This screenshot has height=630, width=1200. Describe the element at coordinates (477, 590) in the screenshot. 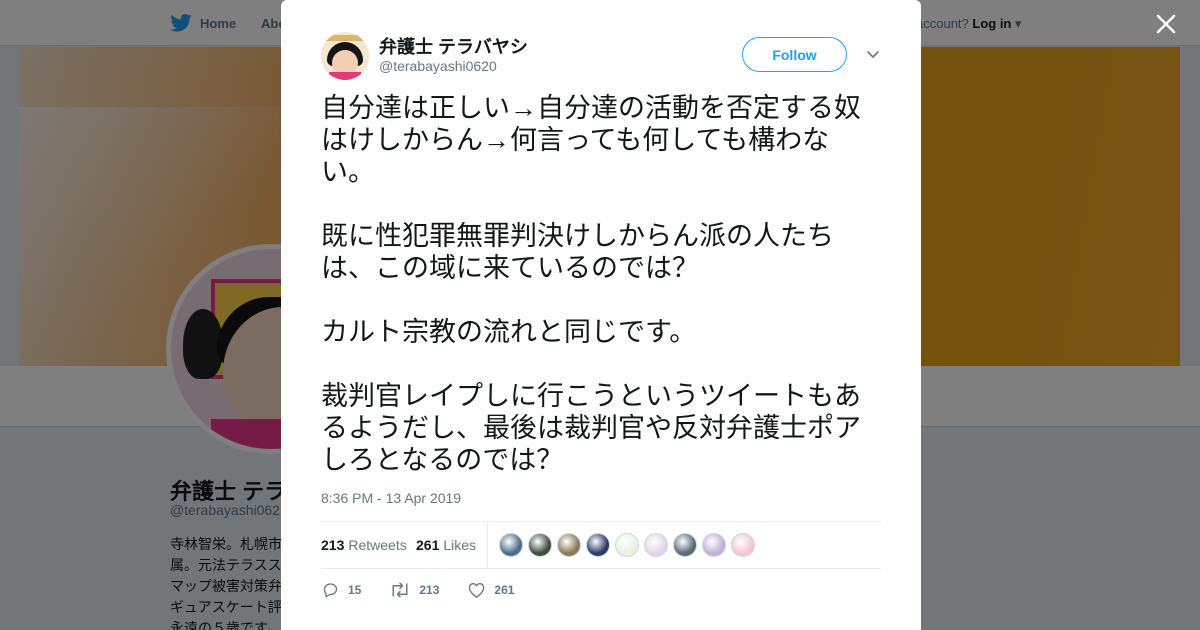

I see `heart-icon` at that location.